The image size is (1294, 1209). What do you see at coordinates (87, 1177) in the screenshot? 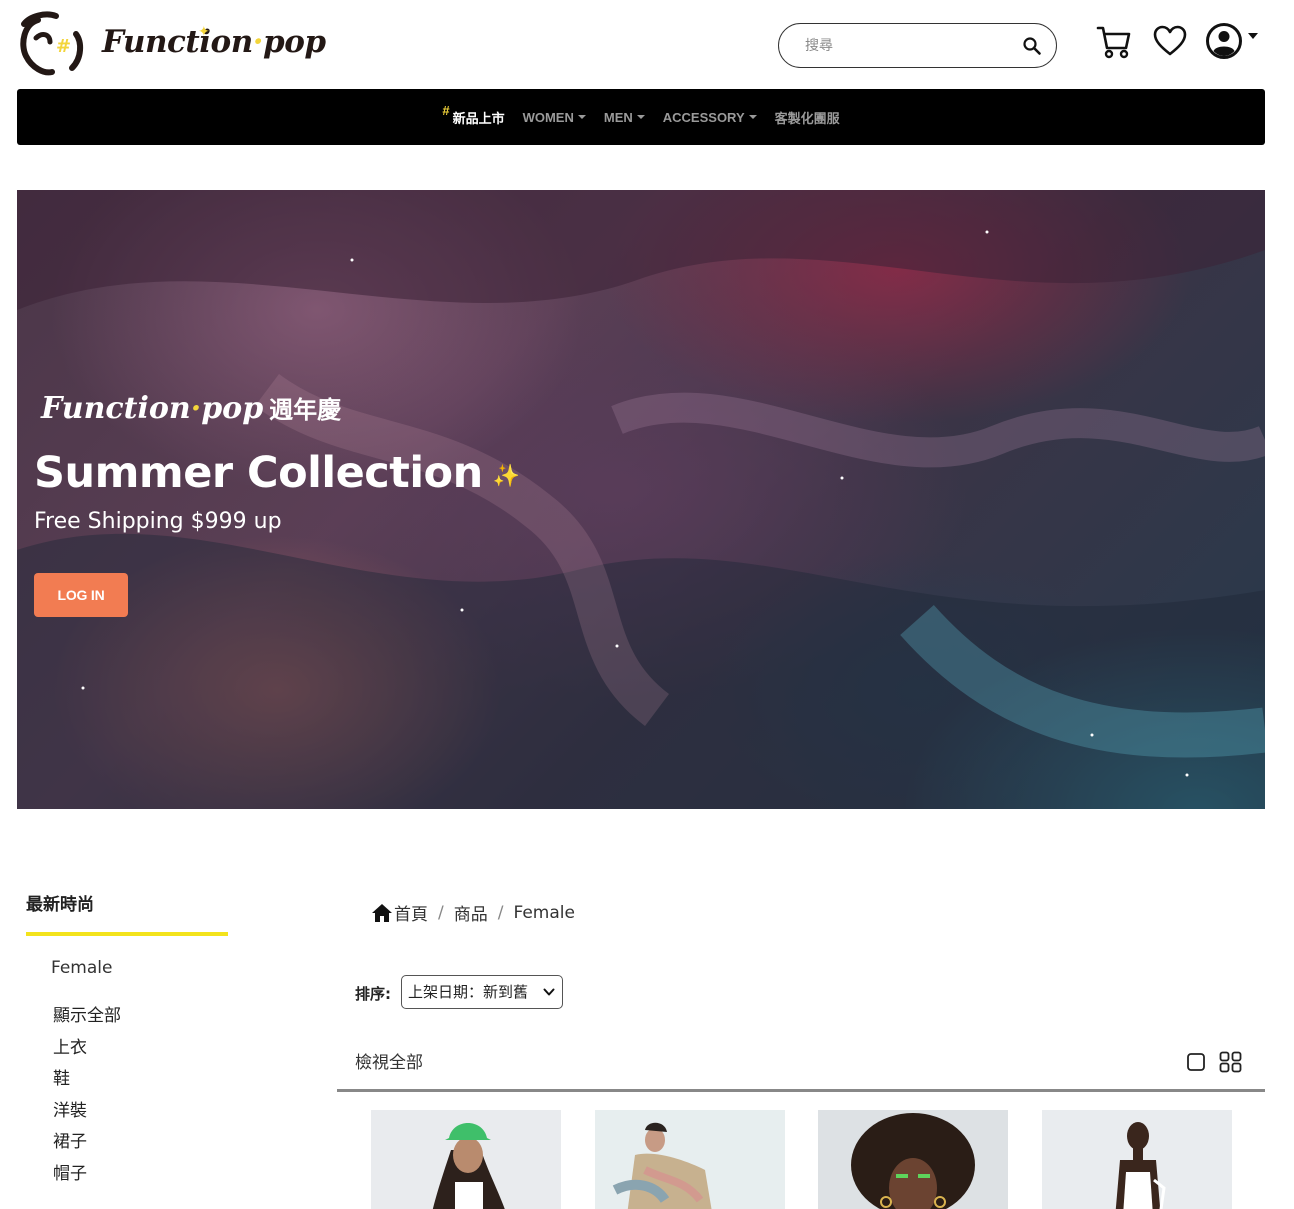
I see `sidebar-link-hats: 帽子` at bounding box center [87, 1177].